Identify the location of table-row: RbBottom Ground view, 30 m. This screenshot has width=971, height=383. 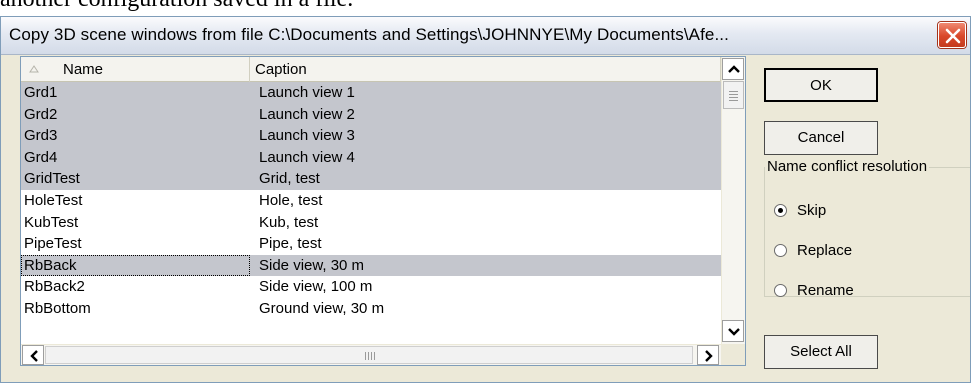
(371, 309).